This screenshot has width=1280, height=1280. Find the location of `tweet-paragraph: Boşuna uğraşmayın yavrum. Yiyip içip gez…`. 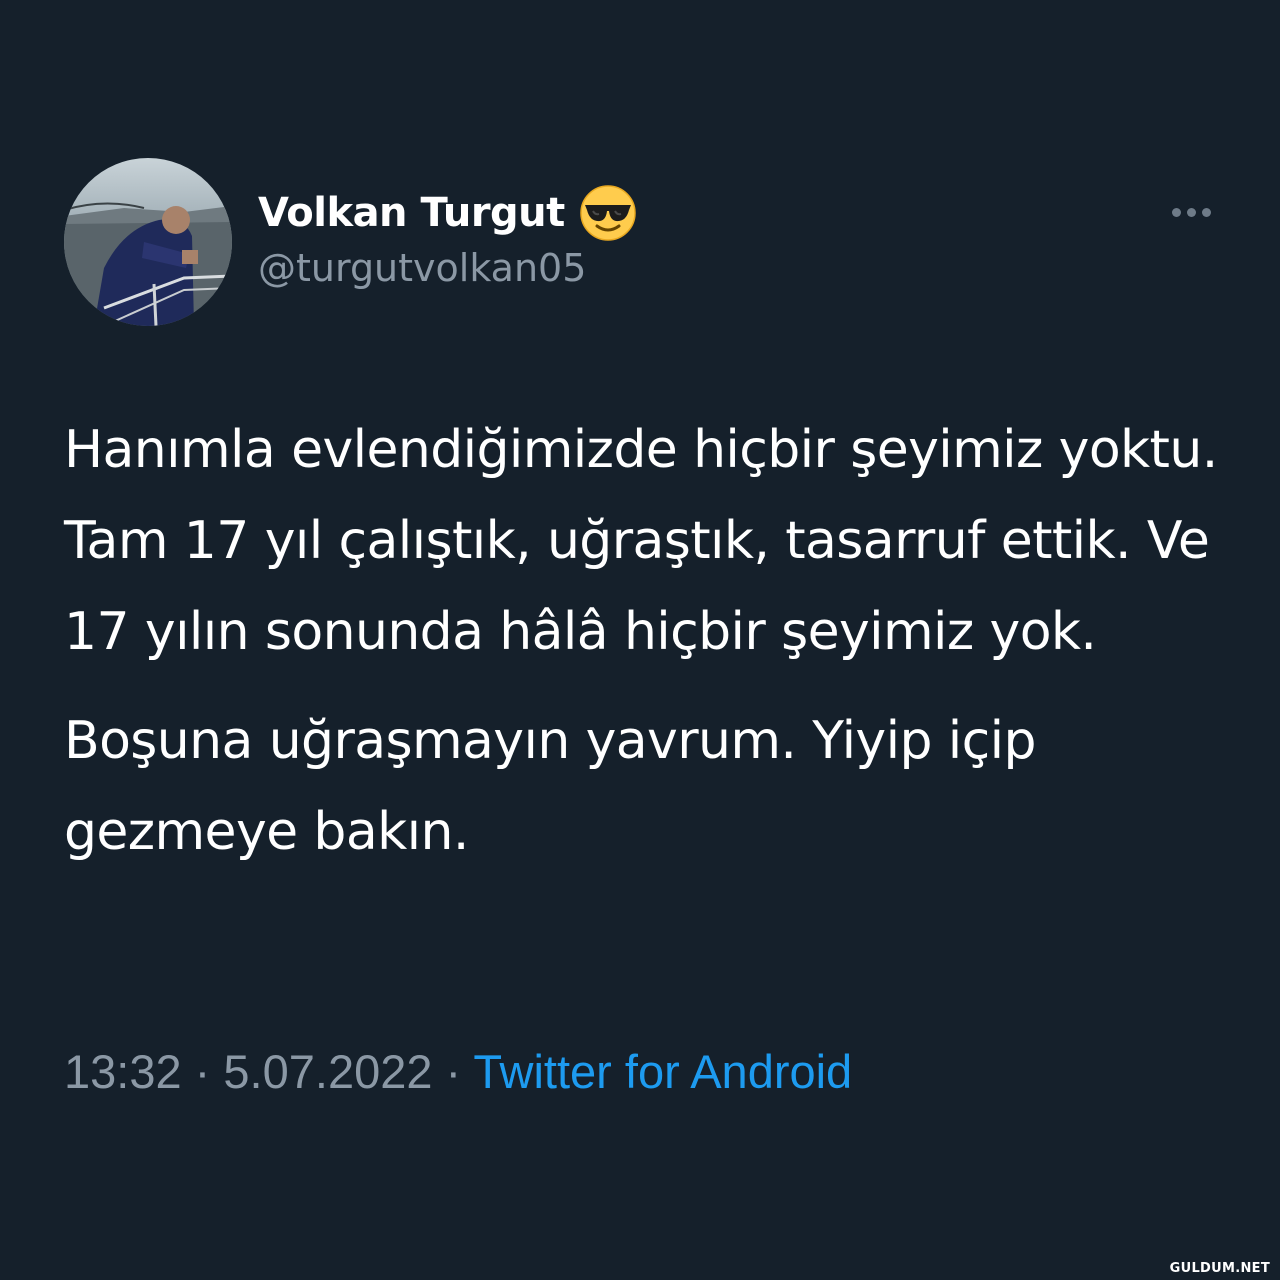

tweet-paragraph: Boşuna uğraşmayın yavrum. Yiyip içip gez… is located at coordinates (550, 786).